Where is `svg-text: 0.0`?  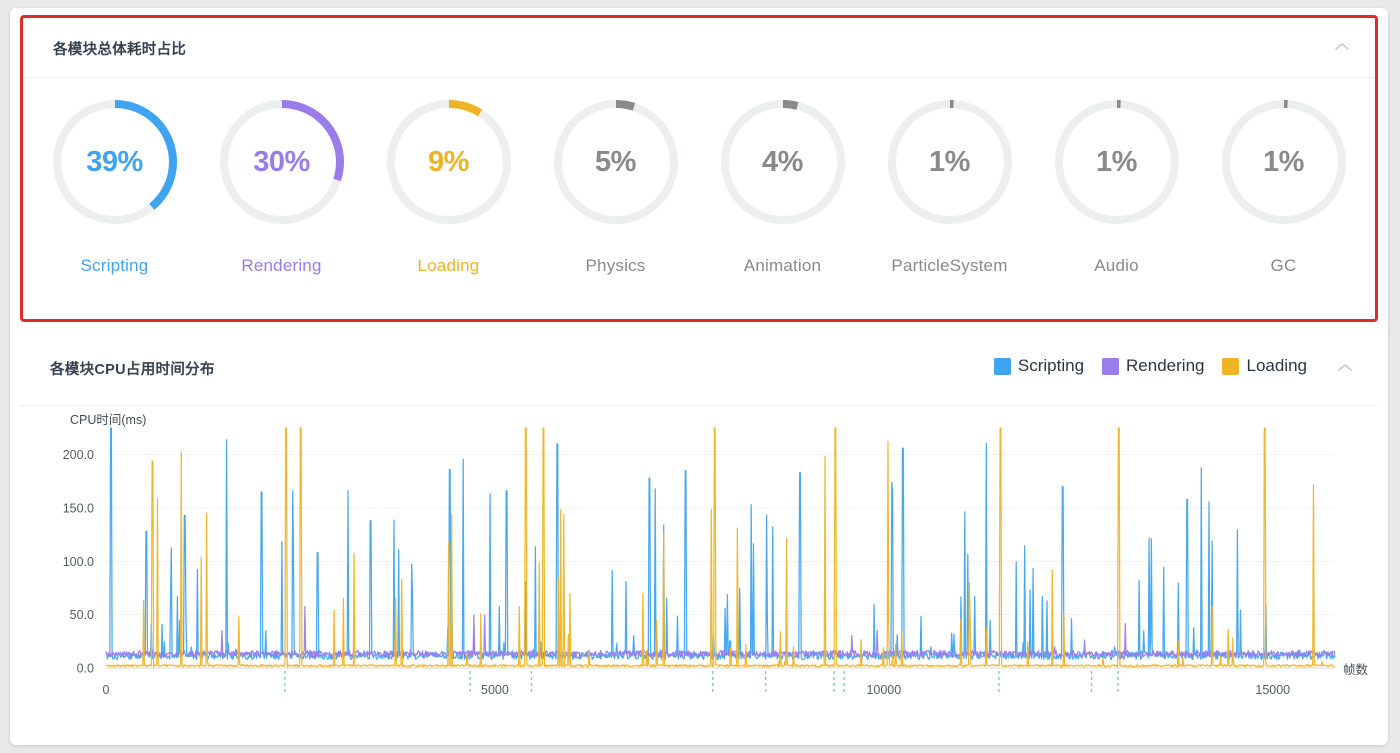 svg-text: 0.0 is located at coordinates (85, 669).